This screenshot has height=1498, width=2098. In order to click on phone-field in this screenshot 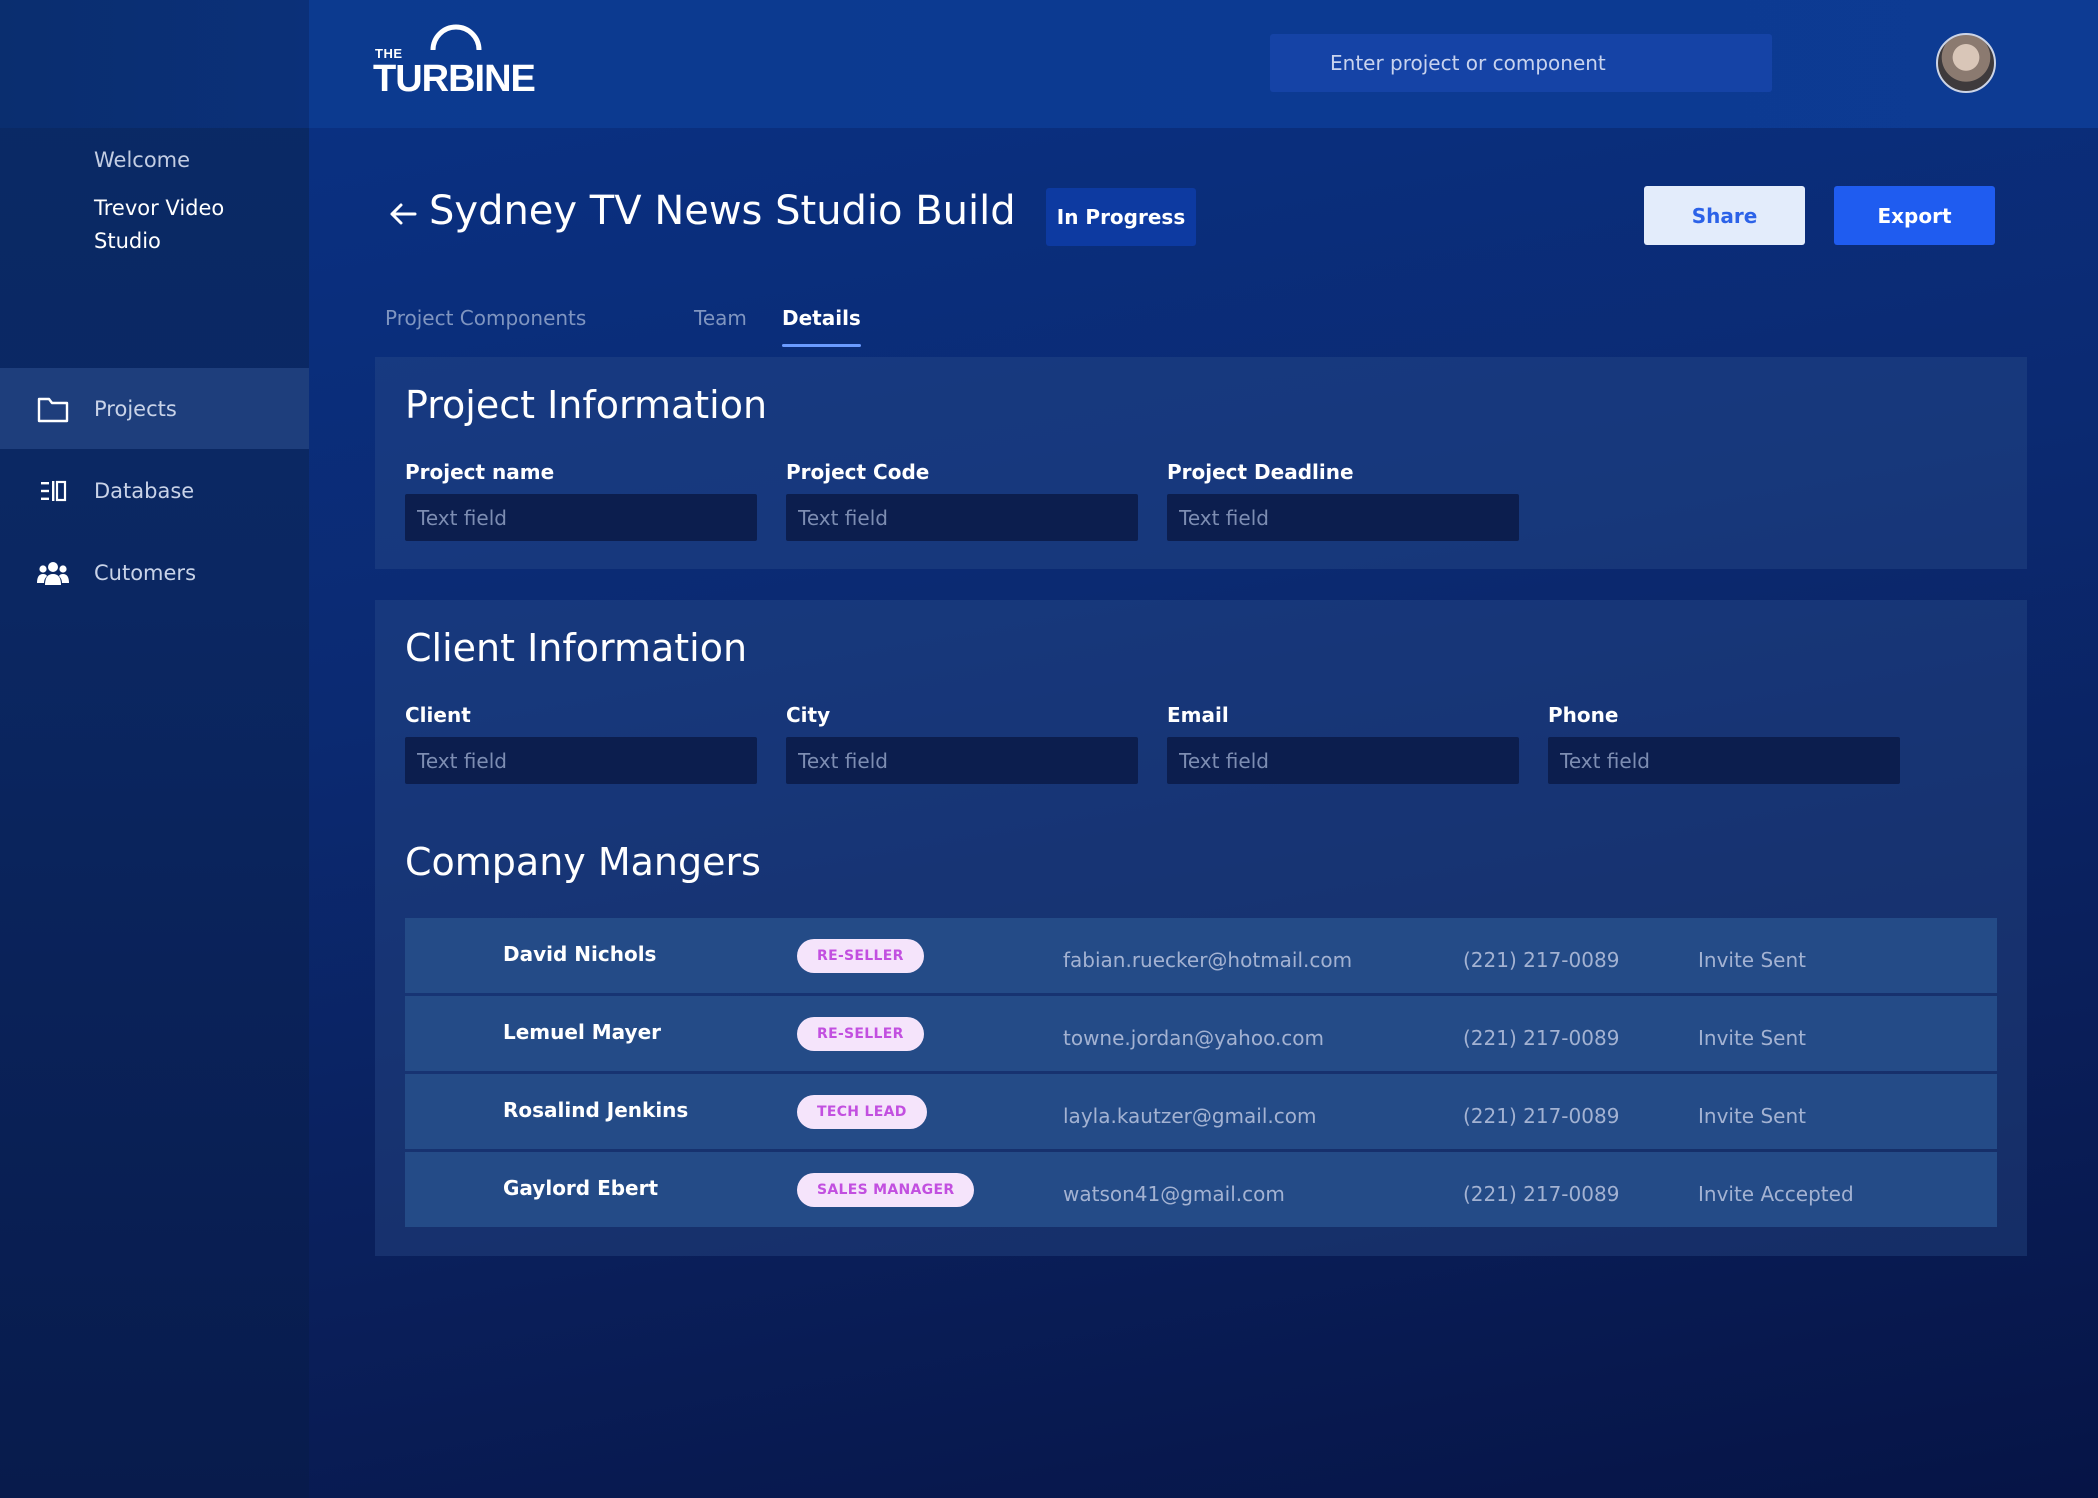, I will do `click(1724, 760)`.